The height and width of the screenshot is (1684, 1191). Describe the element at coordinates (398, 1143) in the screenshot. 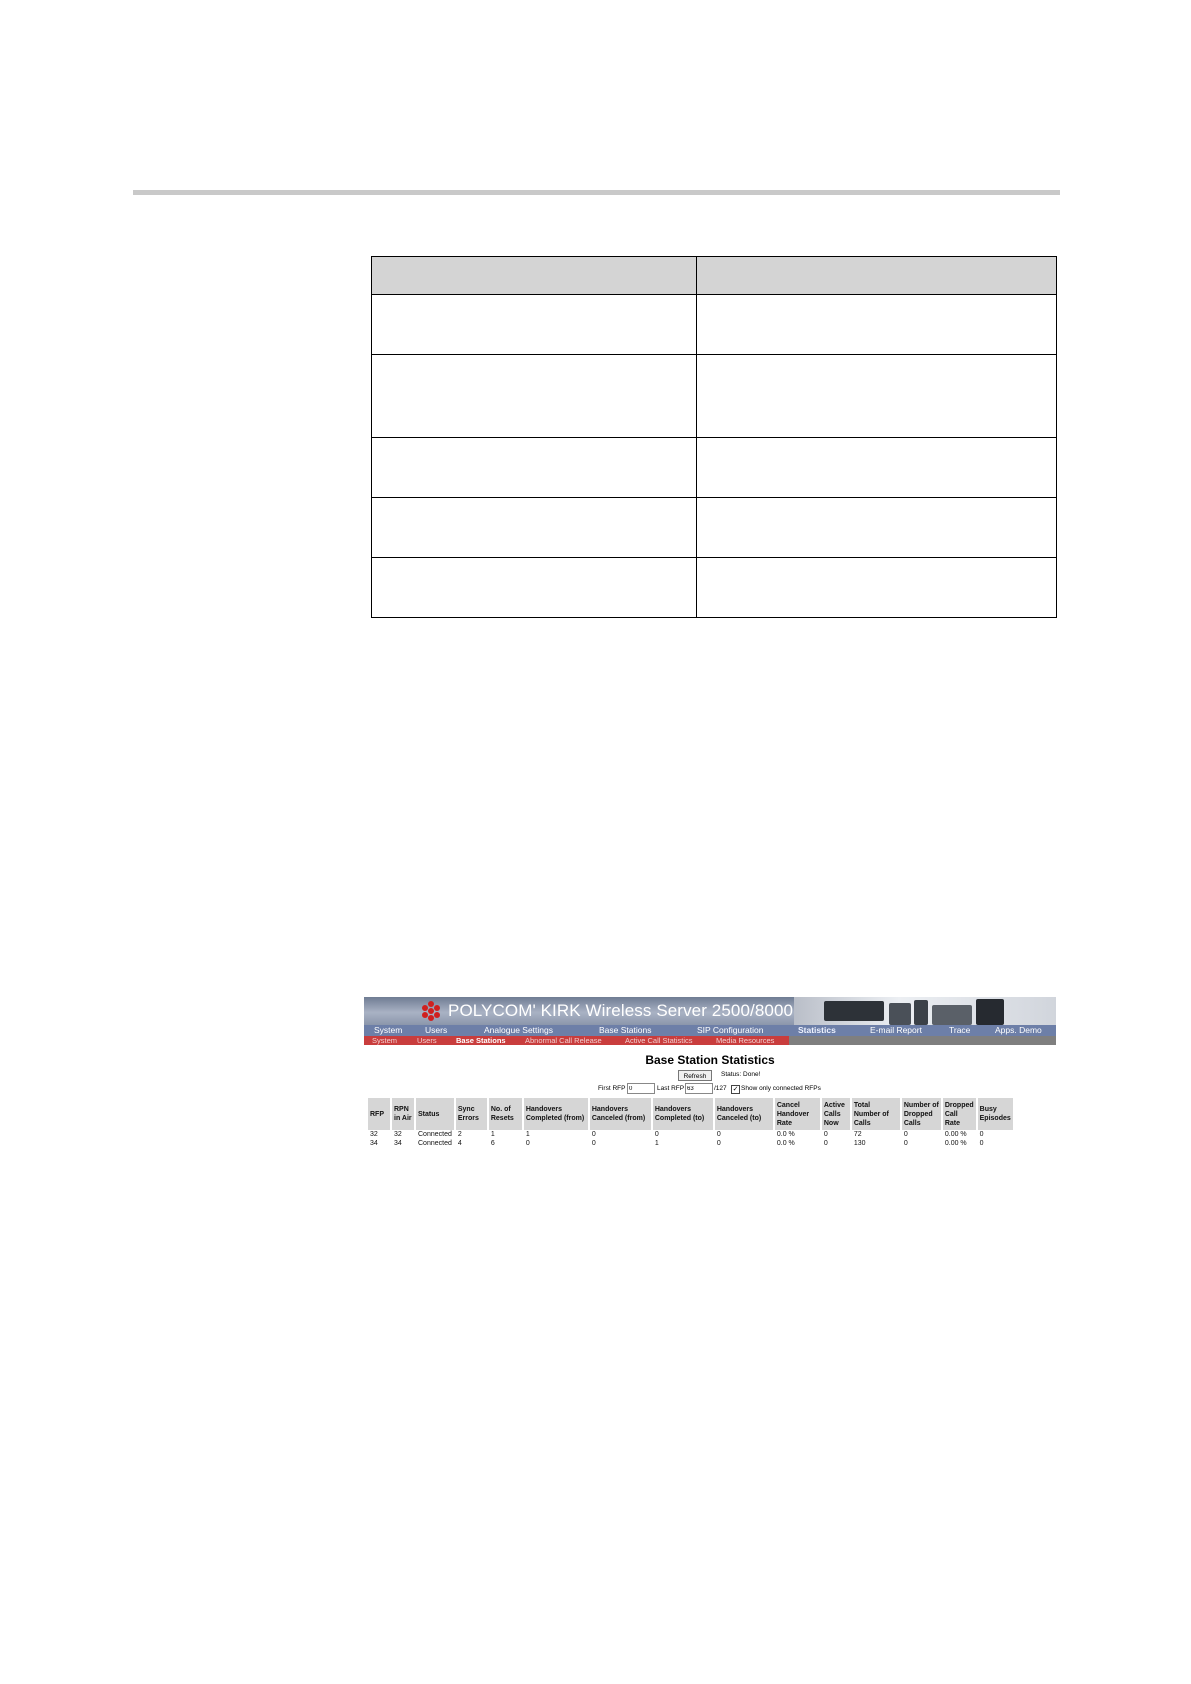

I see `cell-rpn: 34` at that location.